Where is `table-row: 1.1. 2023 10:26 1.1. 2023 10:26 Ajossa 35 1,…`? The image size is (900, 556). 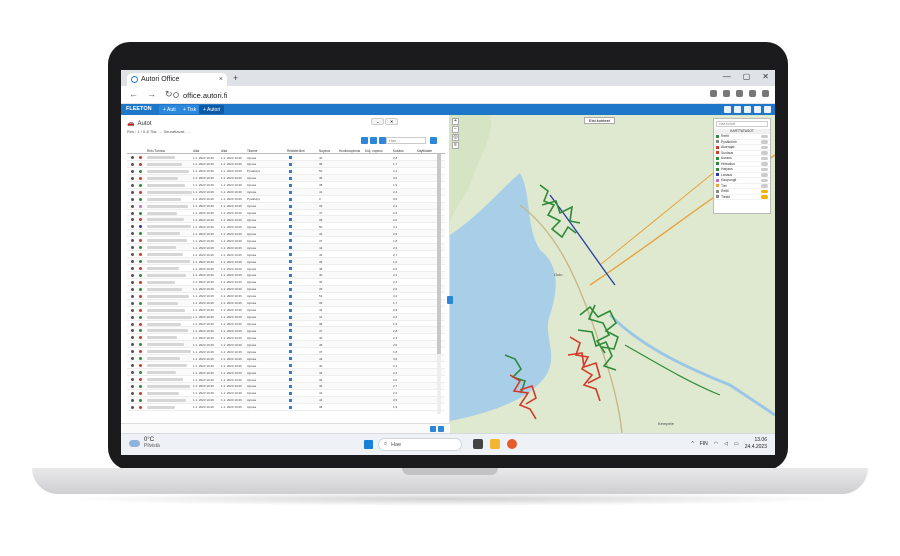
table-row: 1.1. 2023 10:26 1.1. 2023 10:26 Ajossa 35 1,… is located at coordinates (286, 261).